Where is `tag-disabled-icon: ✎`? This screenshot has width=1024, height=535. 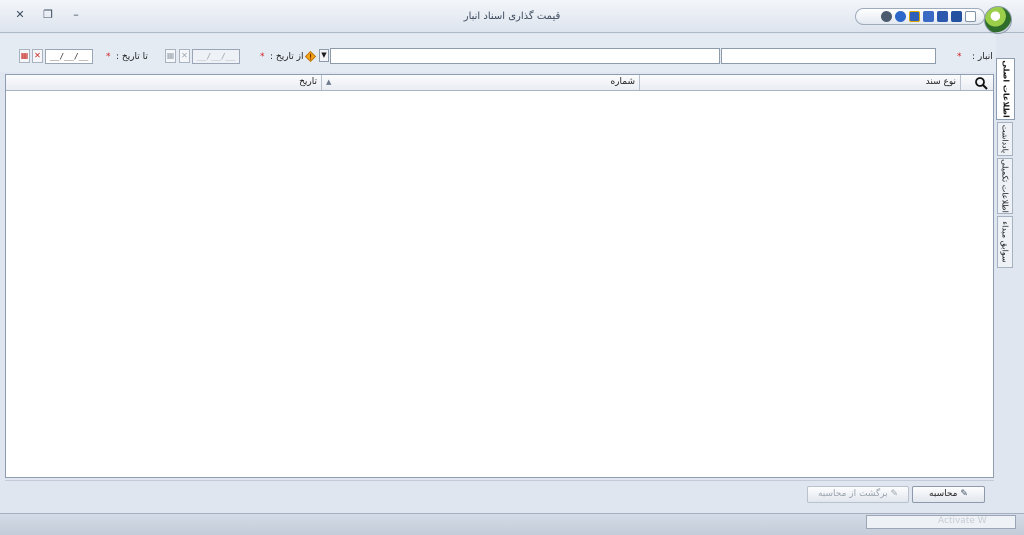
tag-disabled-icon: ✎ is located at coordinates (894, 494).